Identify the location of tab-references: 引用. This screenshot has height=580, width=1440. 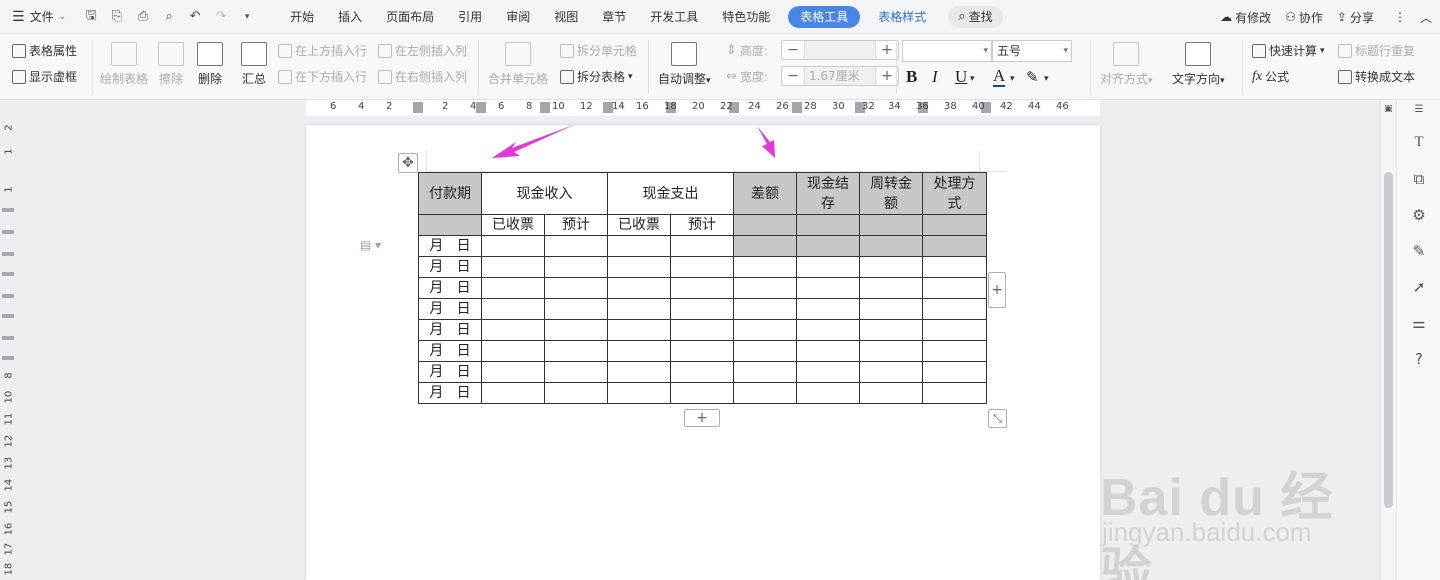
(470, 17).